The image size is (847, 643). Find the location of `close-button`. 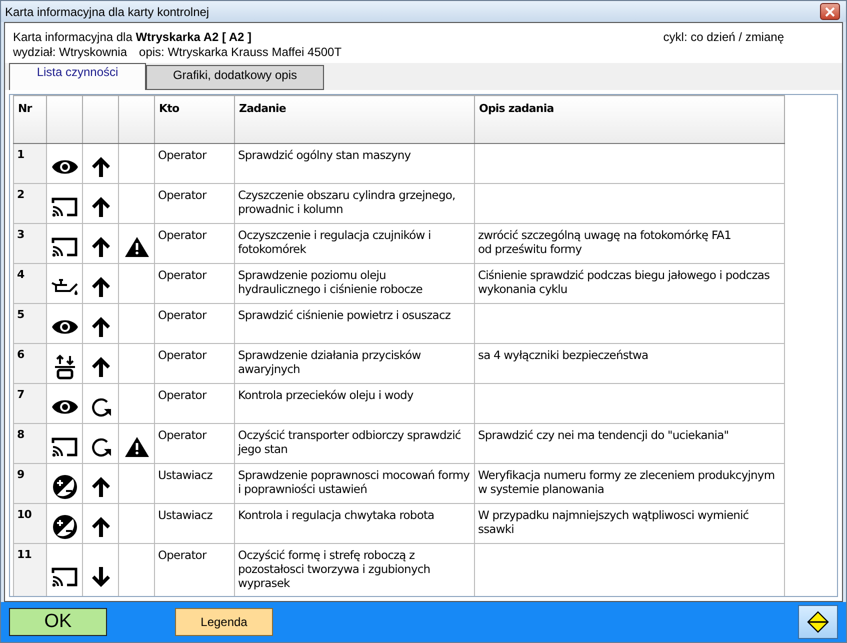

close-button is located at coordinates (830, 11).